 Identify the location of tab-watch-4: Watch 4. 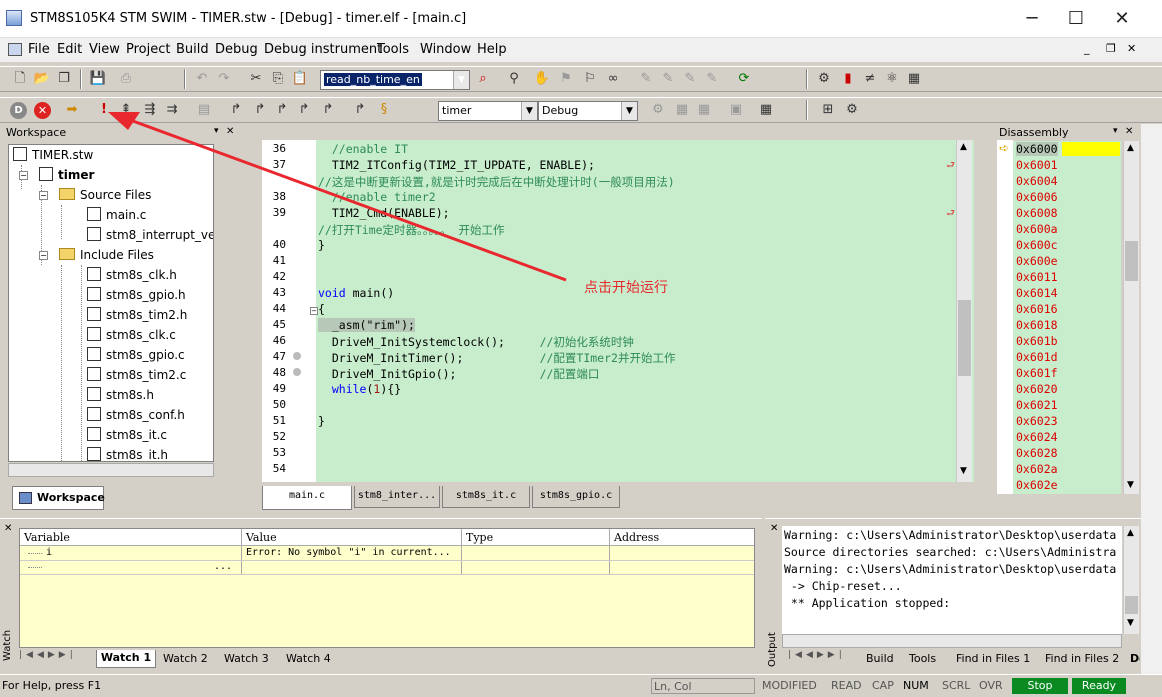
(308, 658).